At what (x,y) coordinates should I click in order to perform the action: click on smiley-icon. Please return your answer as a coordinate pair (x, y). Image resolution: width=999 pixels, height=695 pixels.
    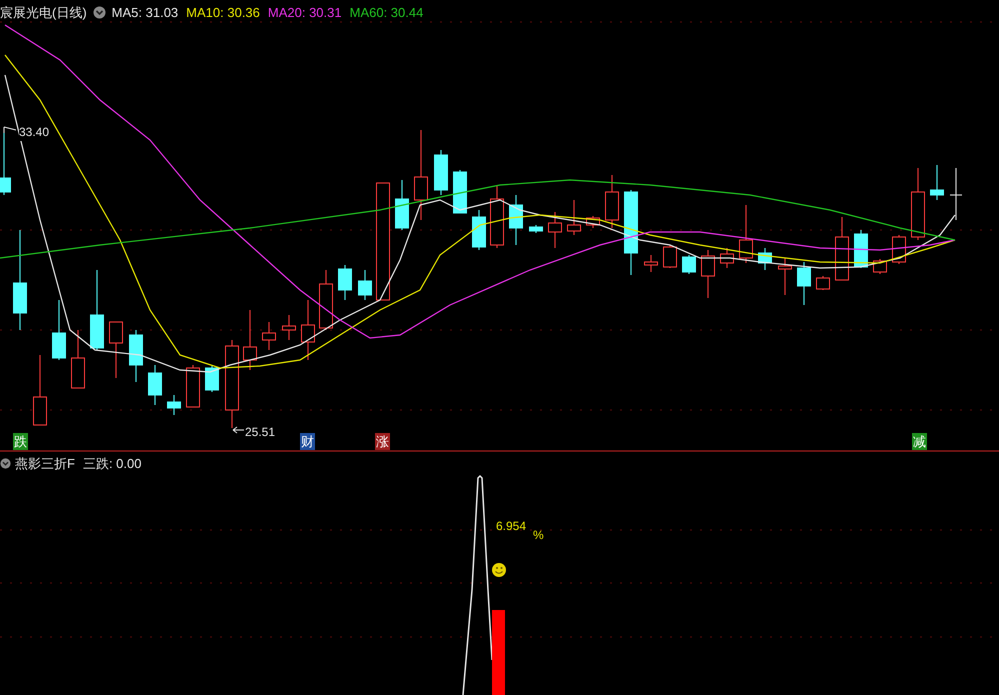
    Looking at the image, I should click on (499, 570).